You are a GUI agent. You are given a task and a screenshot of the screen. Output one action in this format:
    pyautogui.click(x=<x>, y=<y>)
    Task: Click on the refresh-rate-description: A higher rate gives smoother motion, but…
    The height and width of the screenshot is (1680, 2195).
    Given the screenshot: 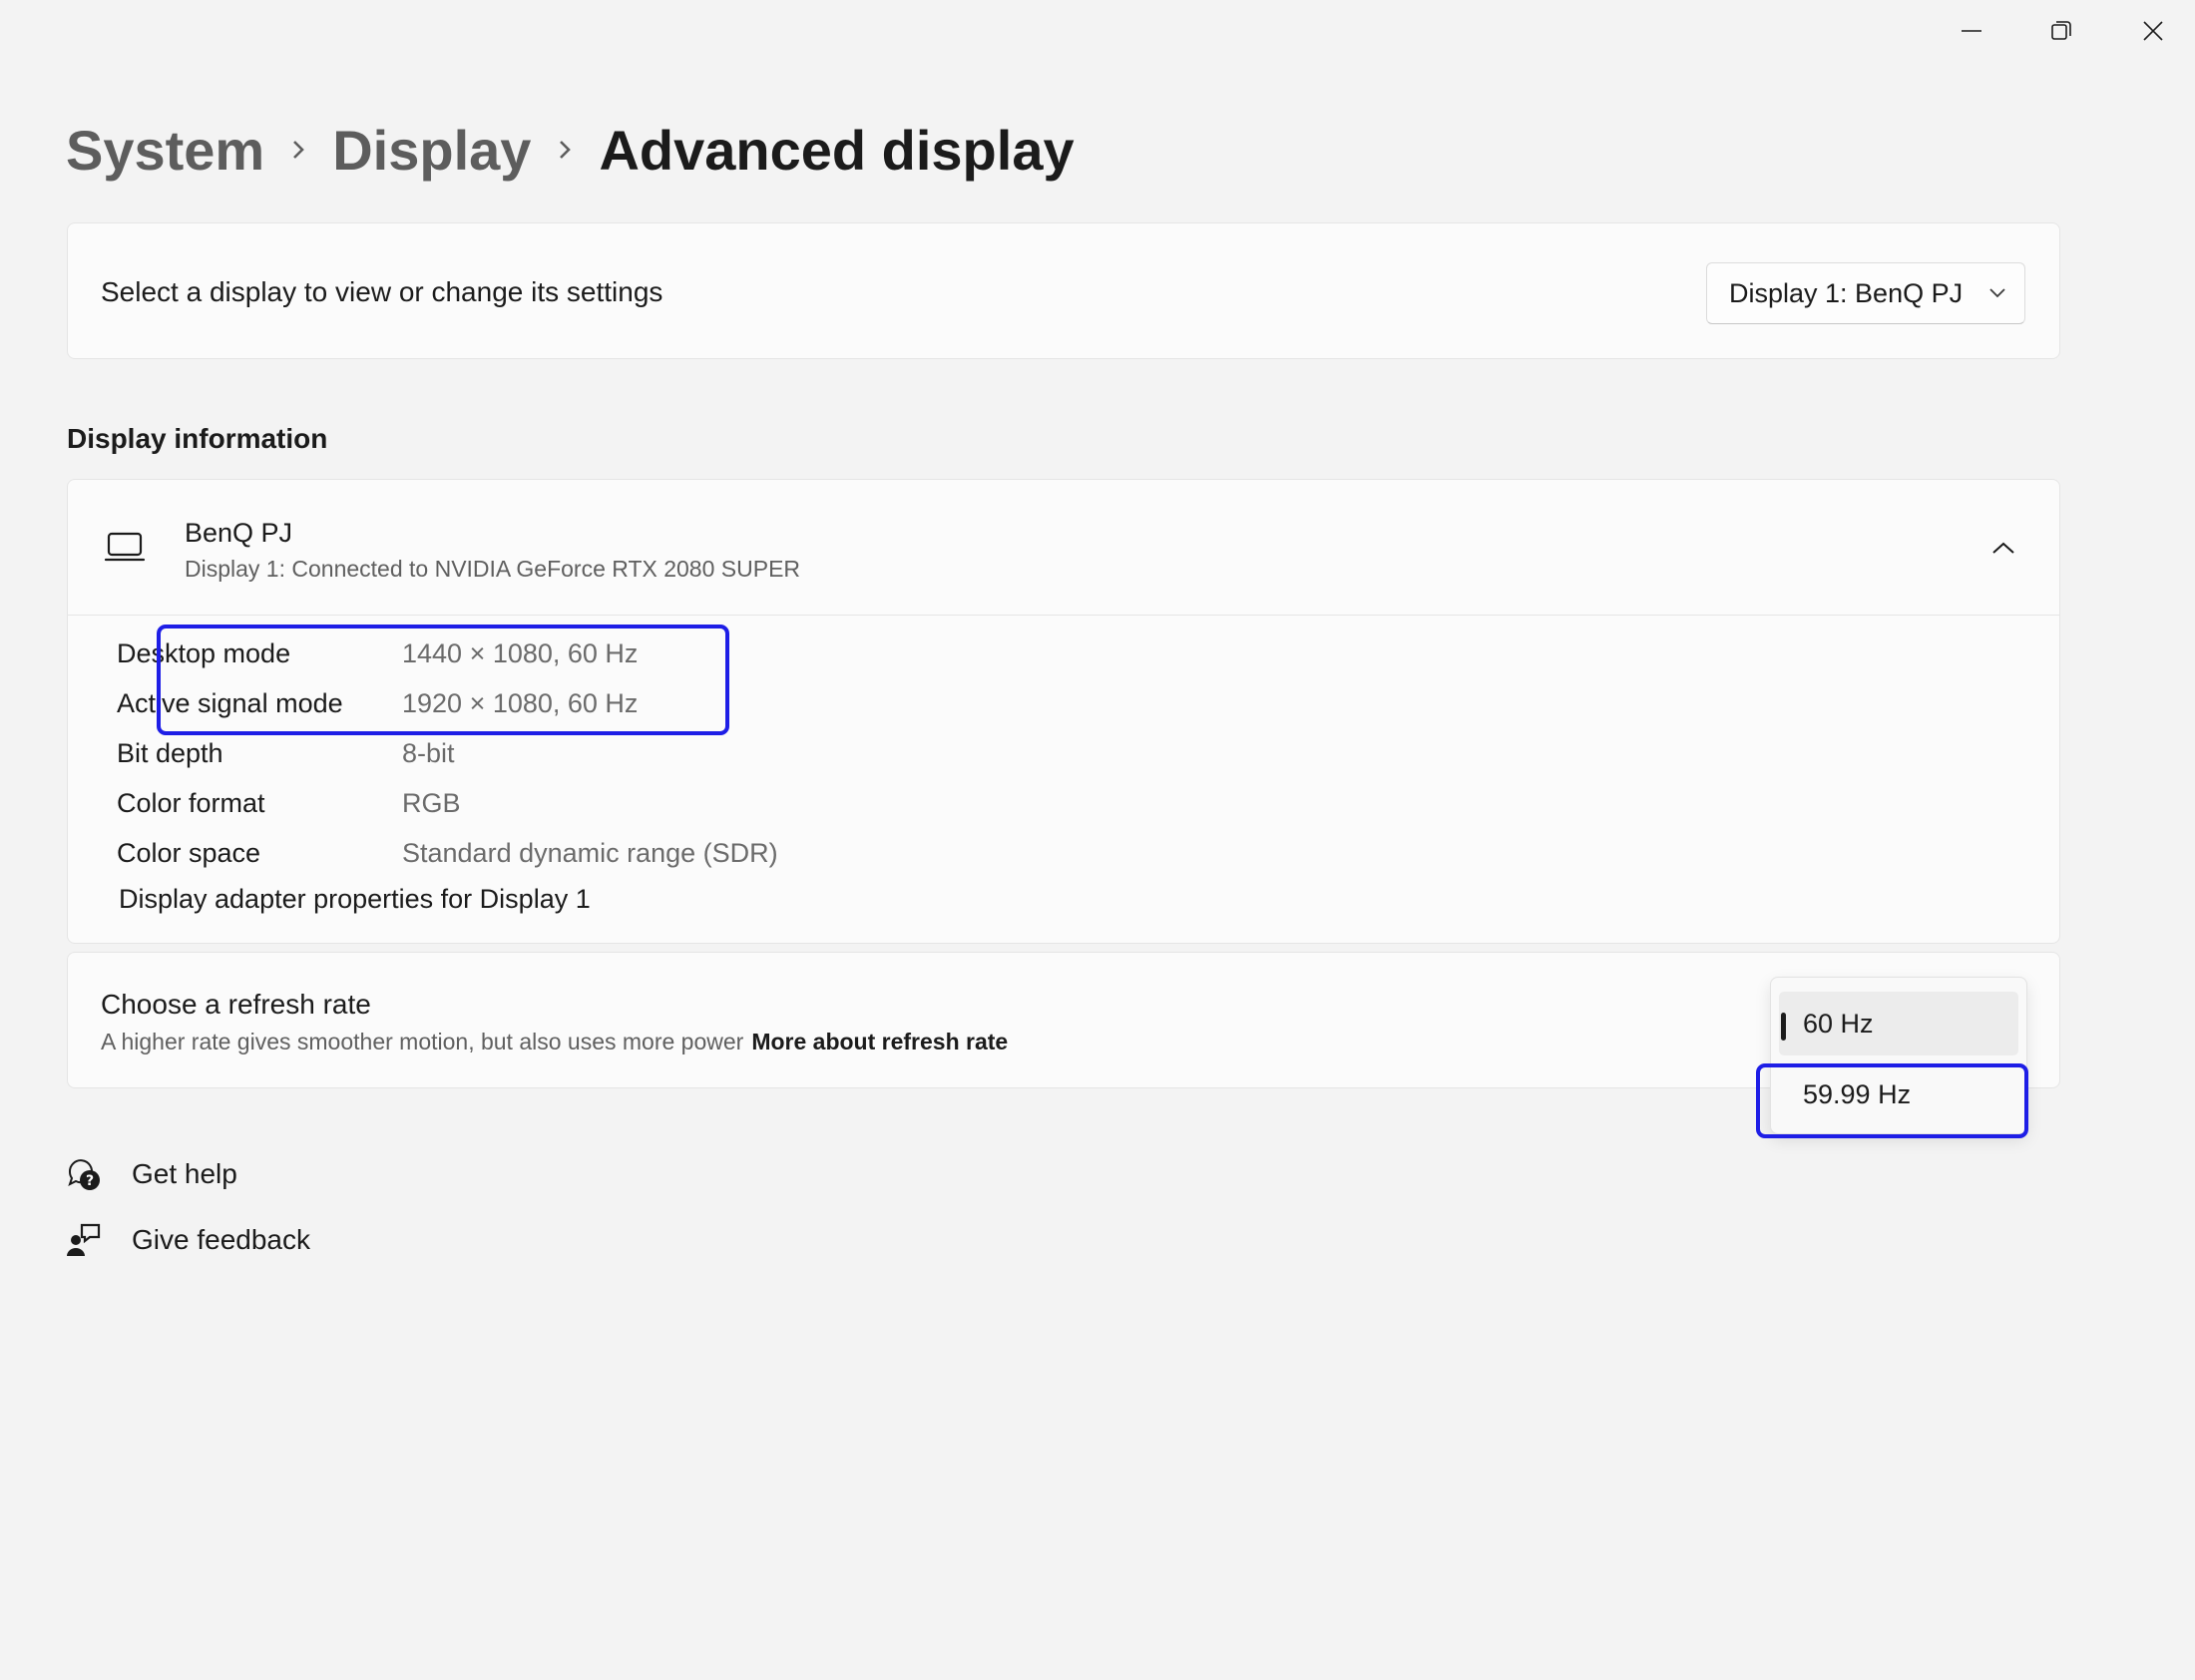 What is the action you would take?
    pyautogui.click(x=554, y=1042)
    